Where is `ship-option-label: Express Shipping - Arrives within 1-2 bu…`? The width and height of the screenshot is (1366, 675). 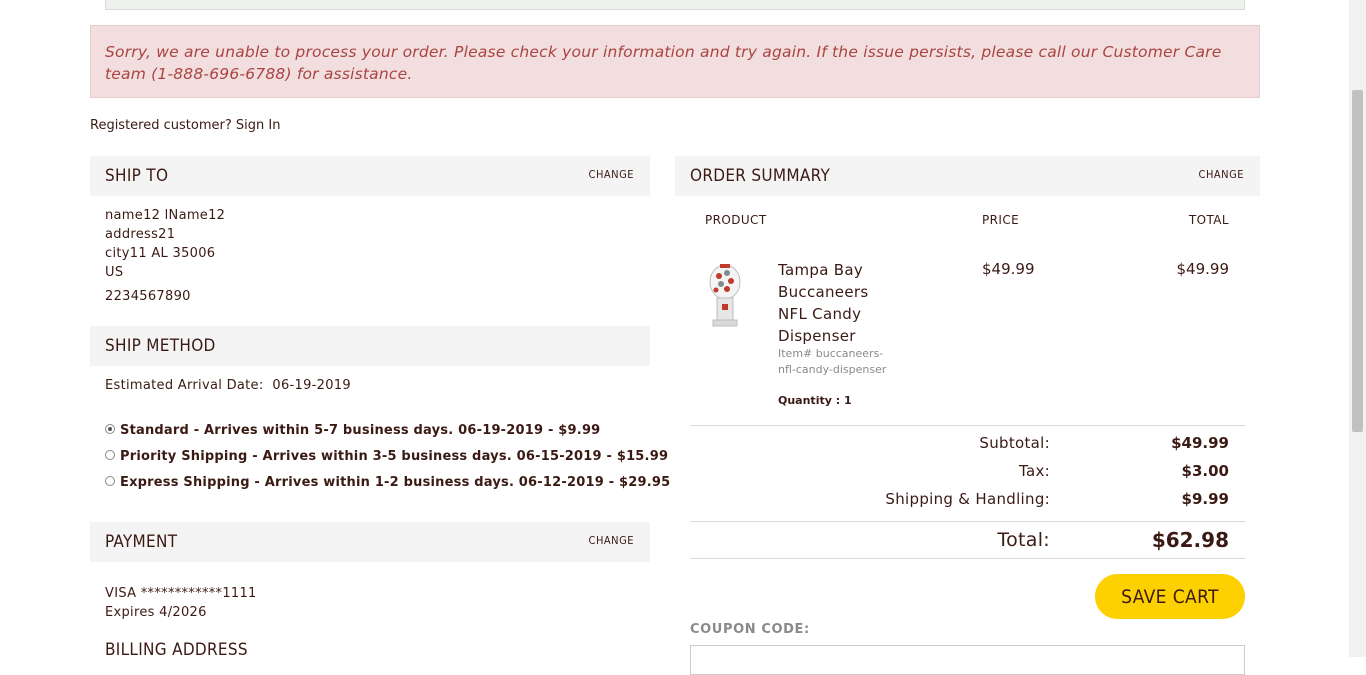
ship-option-label: Express Shipping - Arrives within 1-2 bu… is located at coordinates (395, 482).